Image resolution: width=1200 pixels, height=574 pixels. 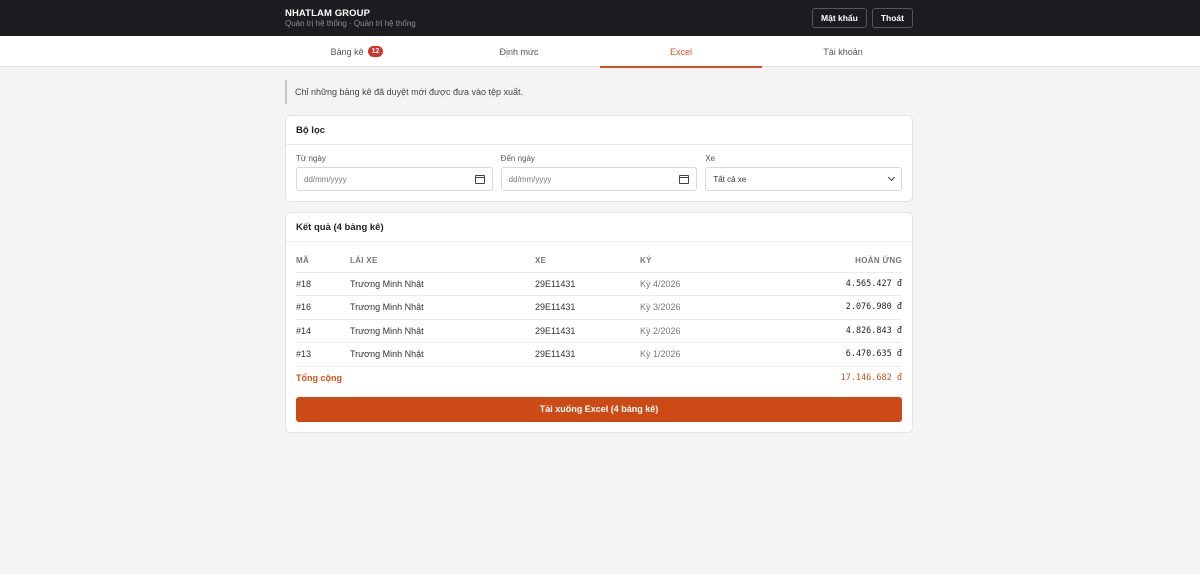 I want to click on vehicle-label: Xe, so click(x=710, y=158).